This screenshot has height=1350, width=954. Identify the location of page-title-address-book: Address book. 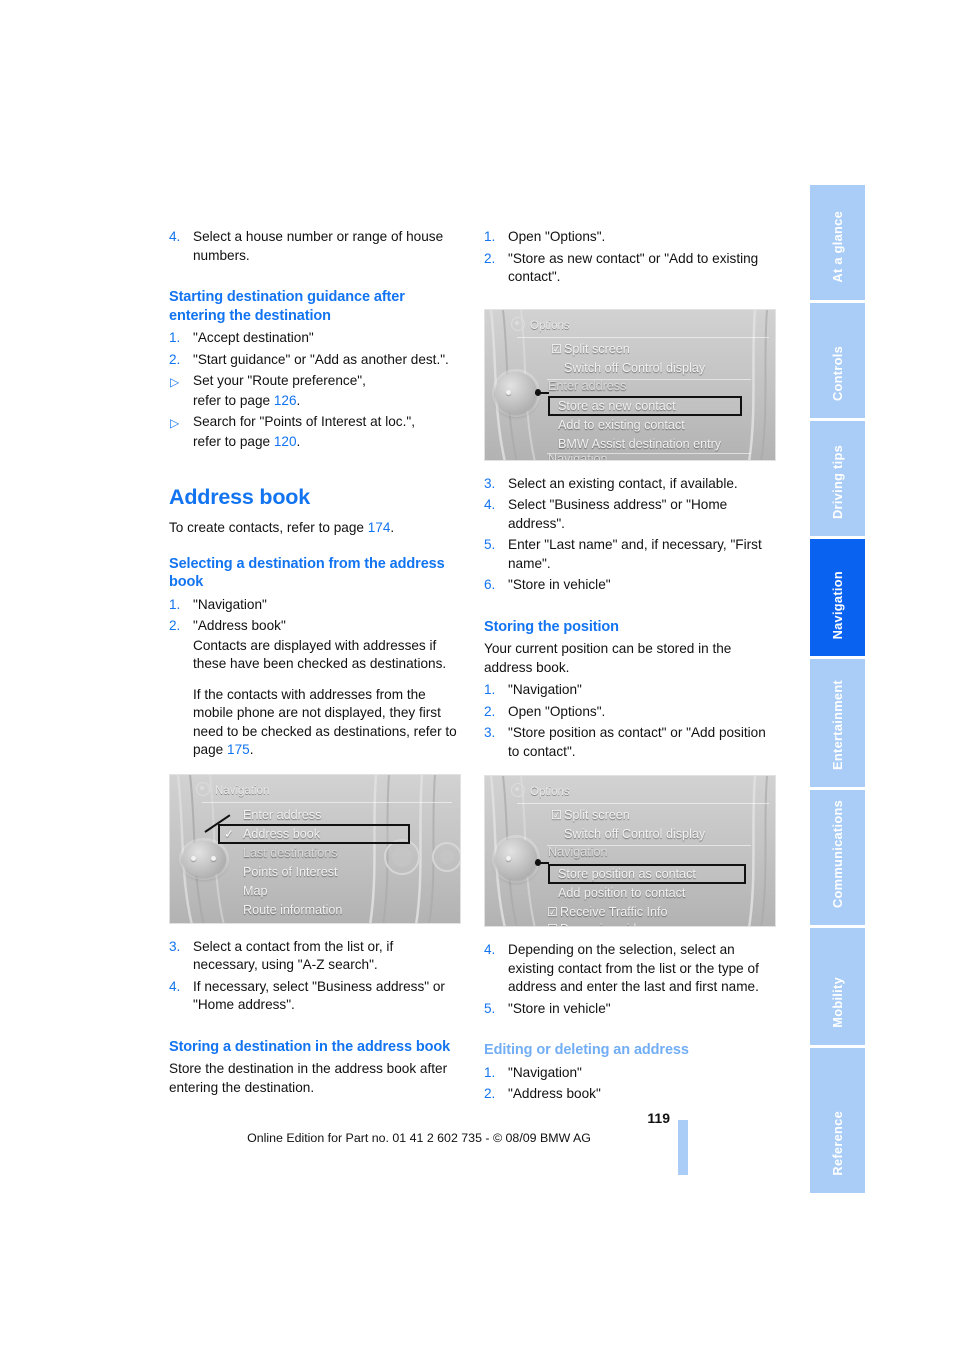
(239, 497).